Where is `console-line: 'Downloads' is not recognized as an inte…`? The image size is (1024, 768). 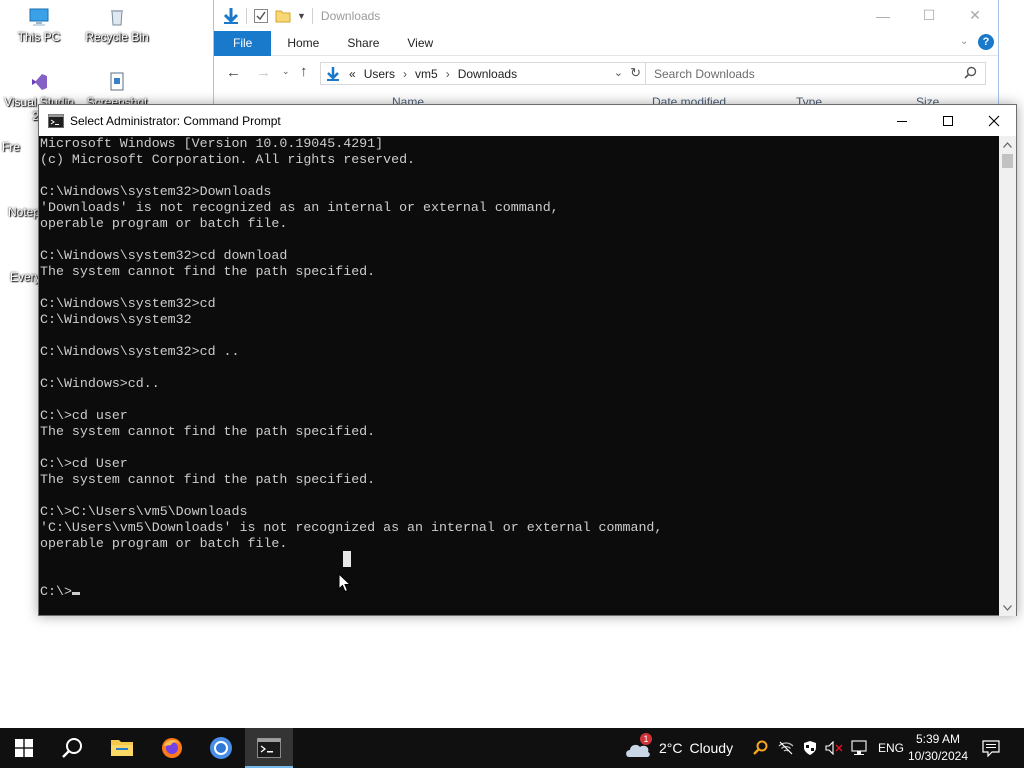
console-line: 'Downloads' is not recognized as an inte… is located at coordinates (299, 207).